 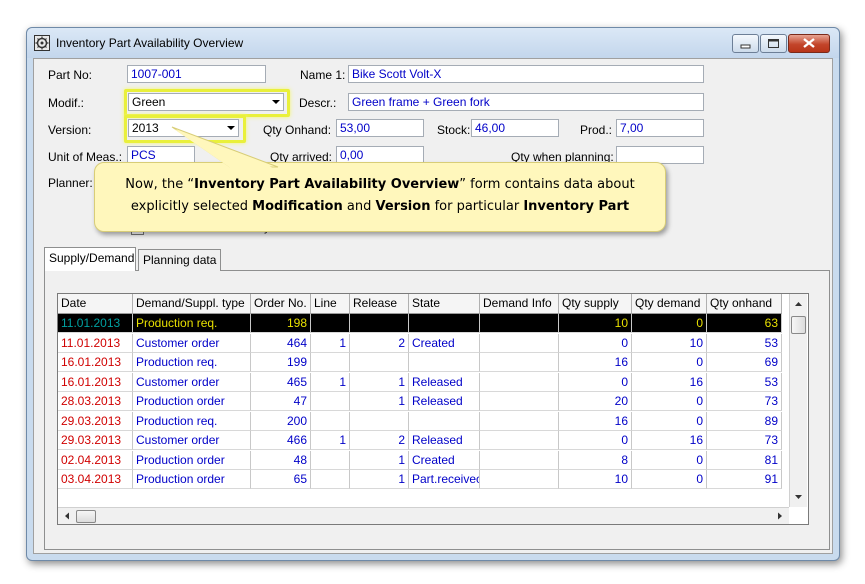 I want to click on column-header: Line, so click(x=330, y=304).